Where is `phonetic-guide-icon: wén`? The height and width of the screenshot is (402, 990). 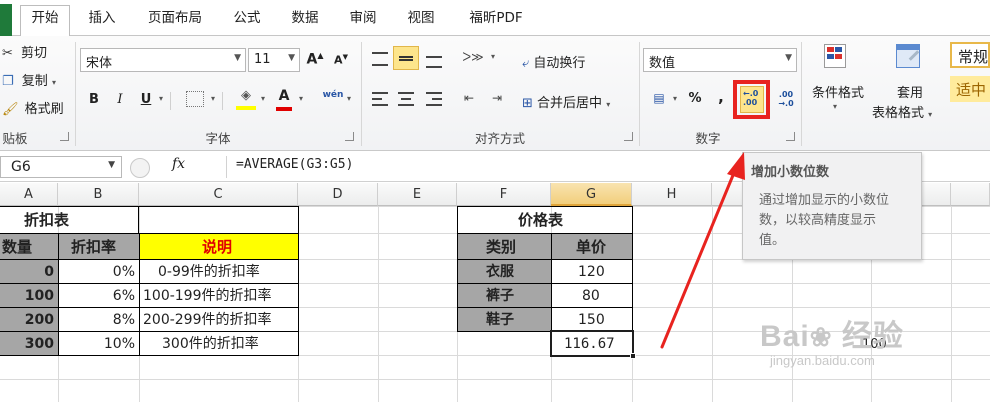
phonetic-guide-icon: wén is located at coordinates (333, 95).